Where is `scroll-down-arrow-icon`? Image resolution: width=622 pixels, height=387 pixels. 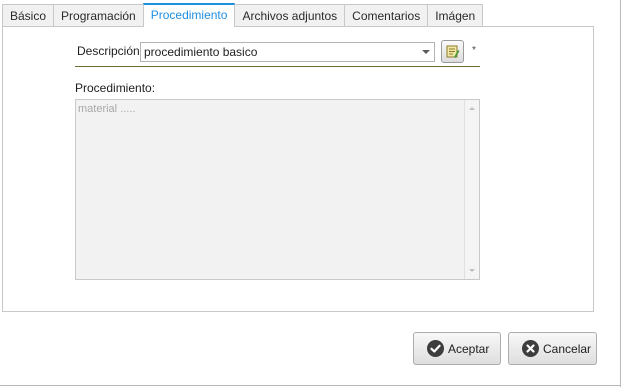
scroll-down-arrow-icon is located at coordinates (472, 270).